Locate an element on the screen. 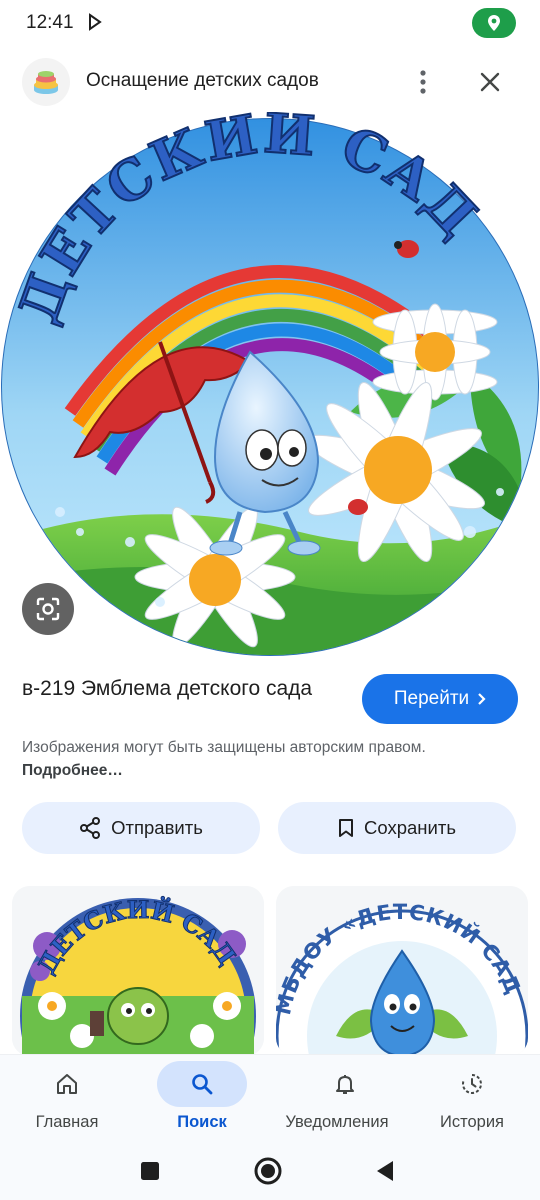  share-label: Отправить is located at coordinates (157, 827).